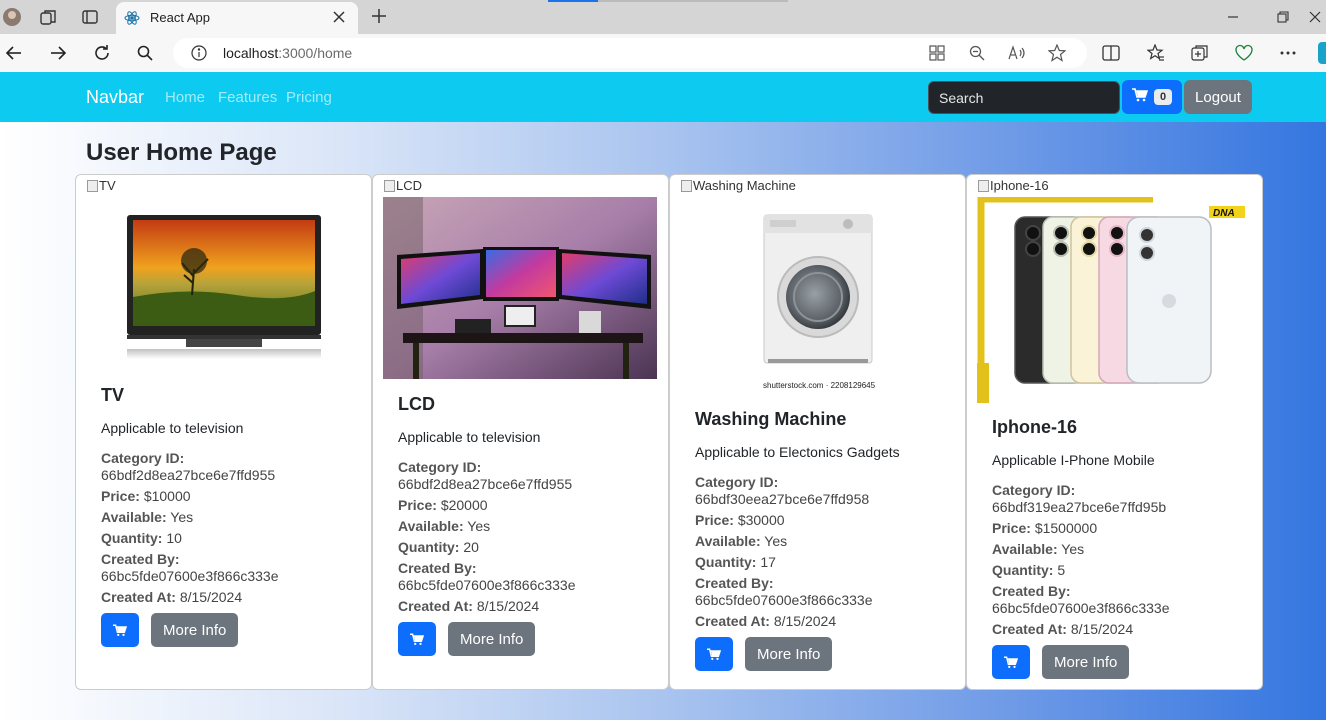 Image resolution: width=1326 pixels, height=720 pixels. What do you see at coordinates (58, 53) in the screenshot?
I see `forward-icon` at bounding box center [58, 53].